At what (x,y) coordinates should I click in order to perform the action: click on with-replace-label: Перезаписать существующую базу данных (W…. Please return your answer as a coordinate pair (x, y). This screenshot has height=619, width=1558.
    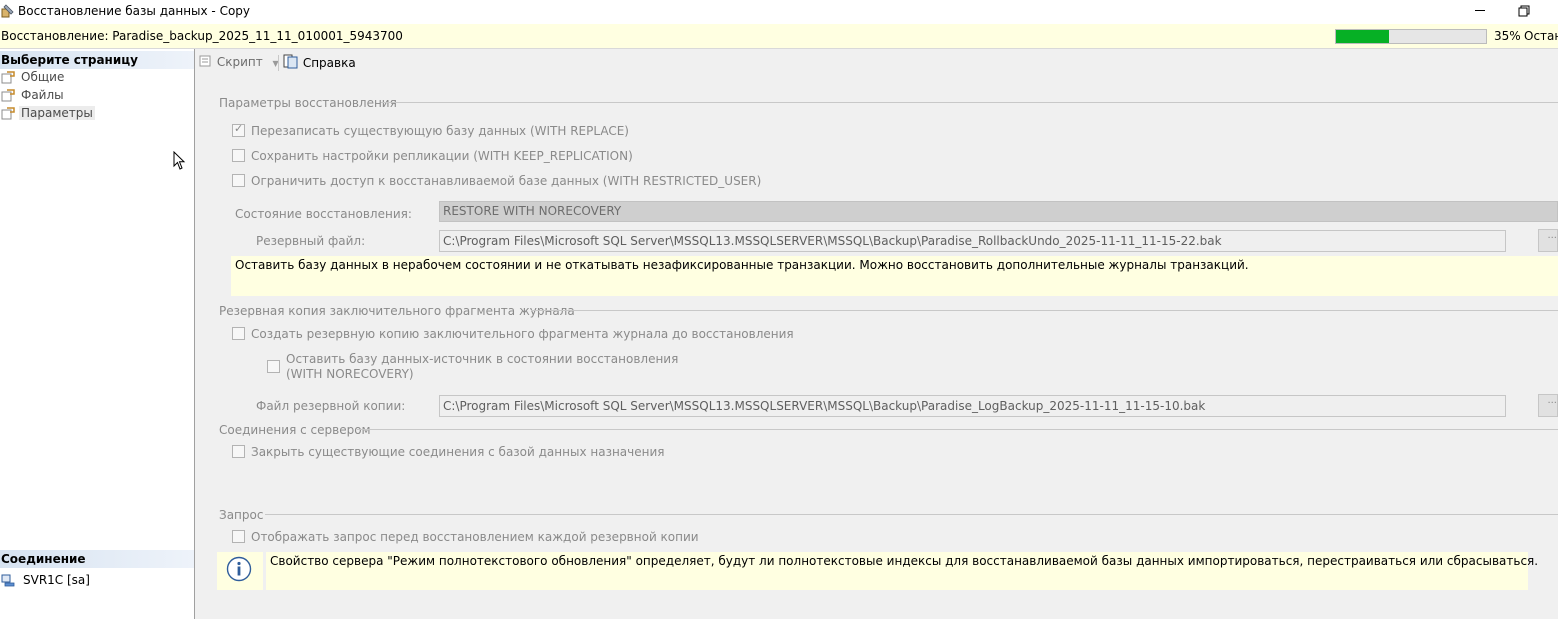
    Looking at the image, I should click on (440, 131).